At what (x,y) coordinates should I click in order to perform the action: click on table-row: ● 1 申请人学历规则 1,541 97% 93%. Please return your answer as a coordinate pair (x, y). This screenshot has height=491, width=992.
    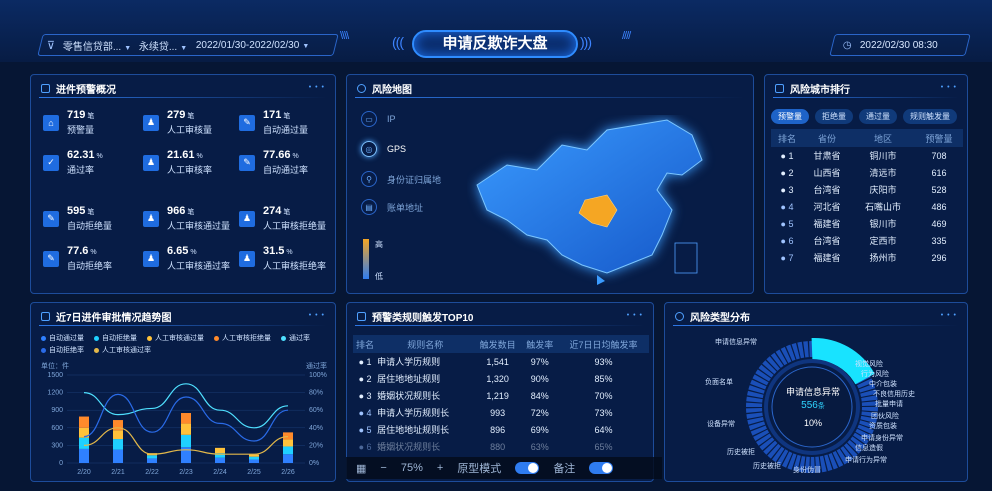
    Looking at the image, I should click on (501, 361).